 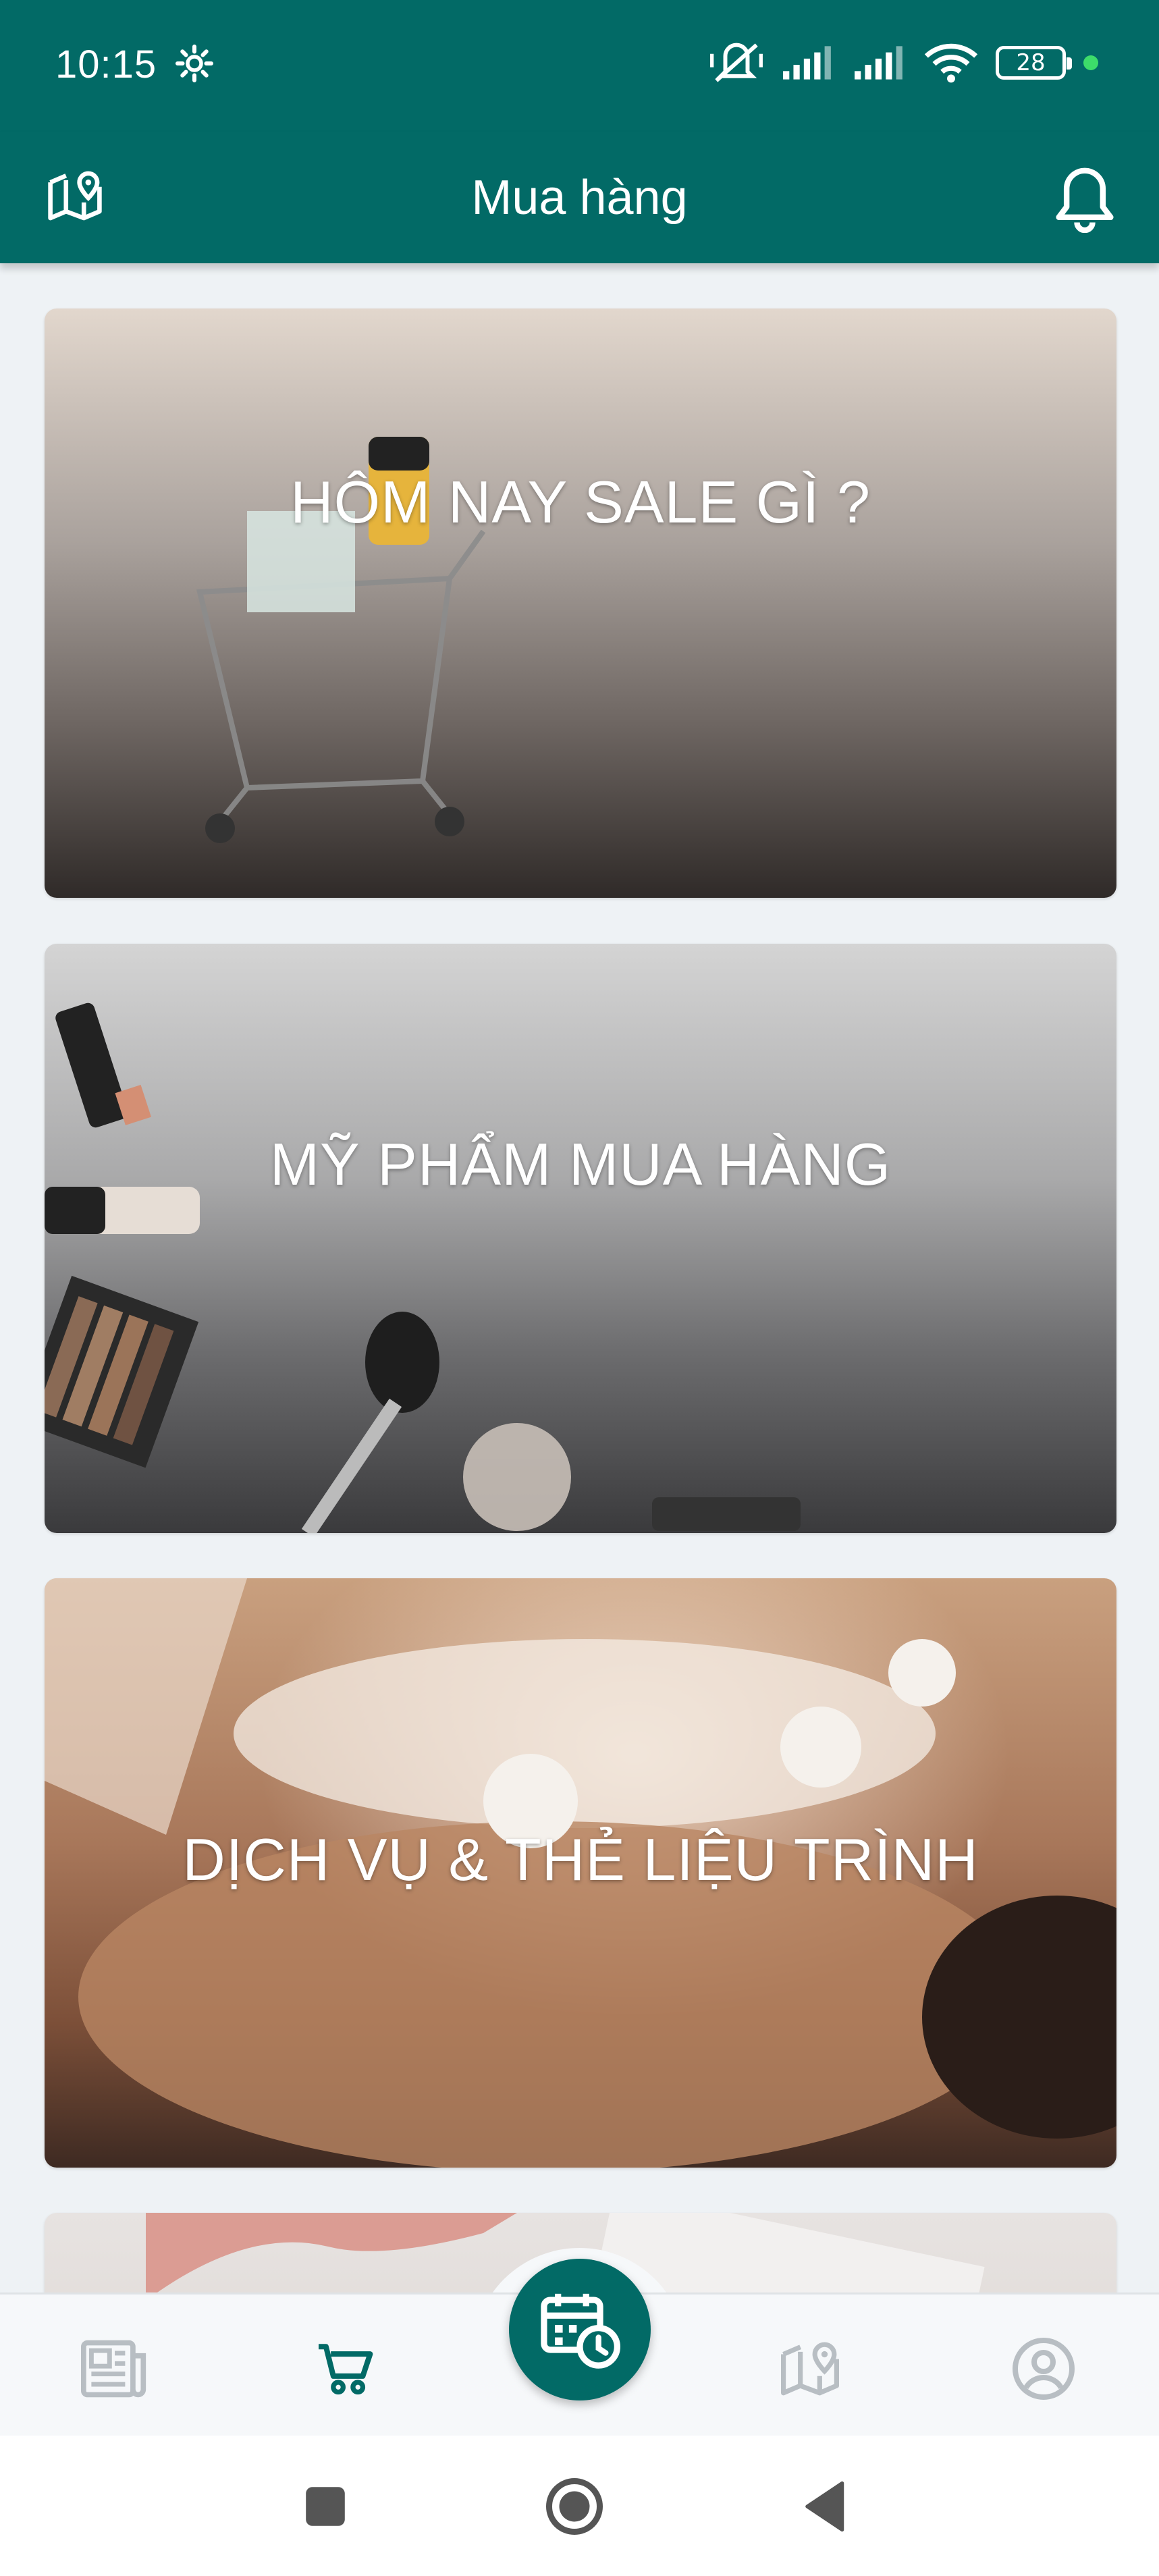 What do you see at coordinates (580, 1859) in the screenshot?
I see `card-title: DỊCH VỤ & THẺ LIỆU TRÌNH` at bounding box center [580, 1859].